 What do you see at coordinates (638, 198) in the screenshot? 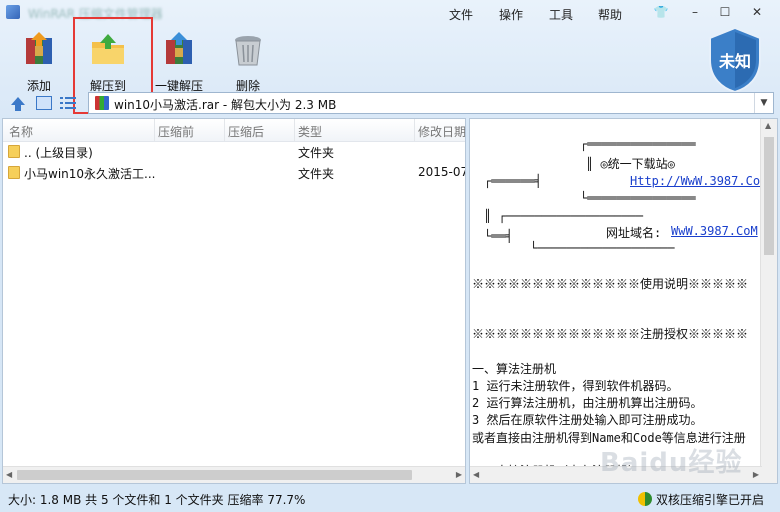
I see `preview-line: └═══════════════` at bounding box center [638, 198].